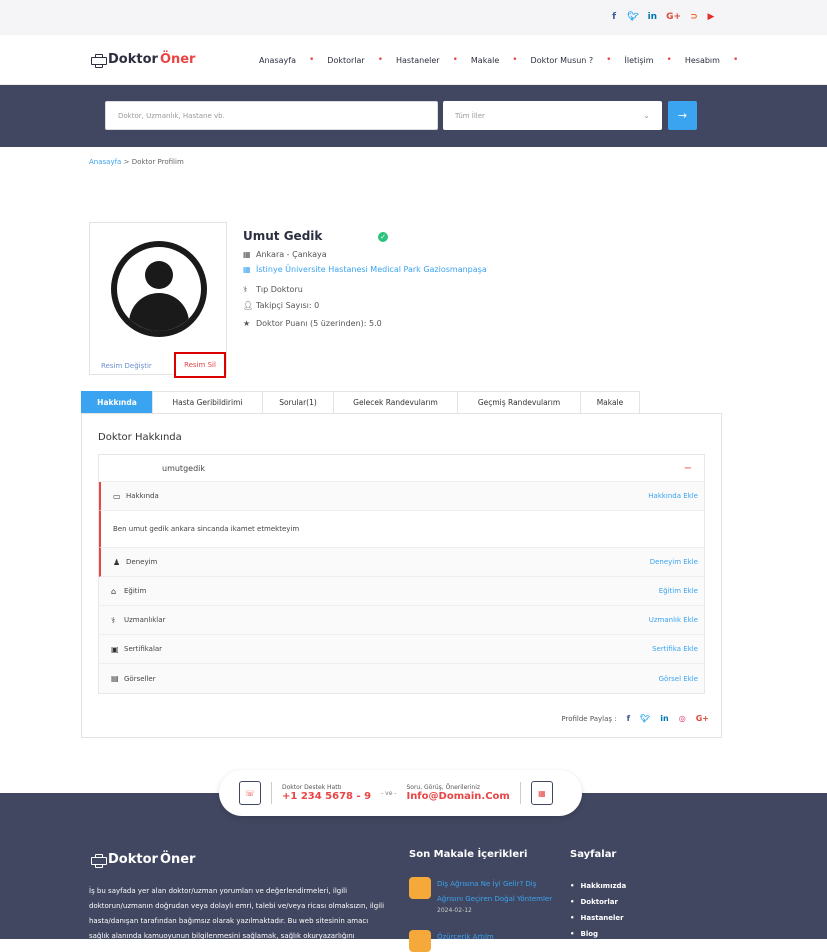  I want to click on twitter-icon: 🐦︎, so click(632, 17).